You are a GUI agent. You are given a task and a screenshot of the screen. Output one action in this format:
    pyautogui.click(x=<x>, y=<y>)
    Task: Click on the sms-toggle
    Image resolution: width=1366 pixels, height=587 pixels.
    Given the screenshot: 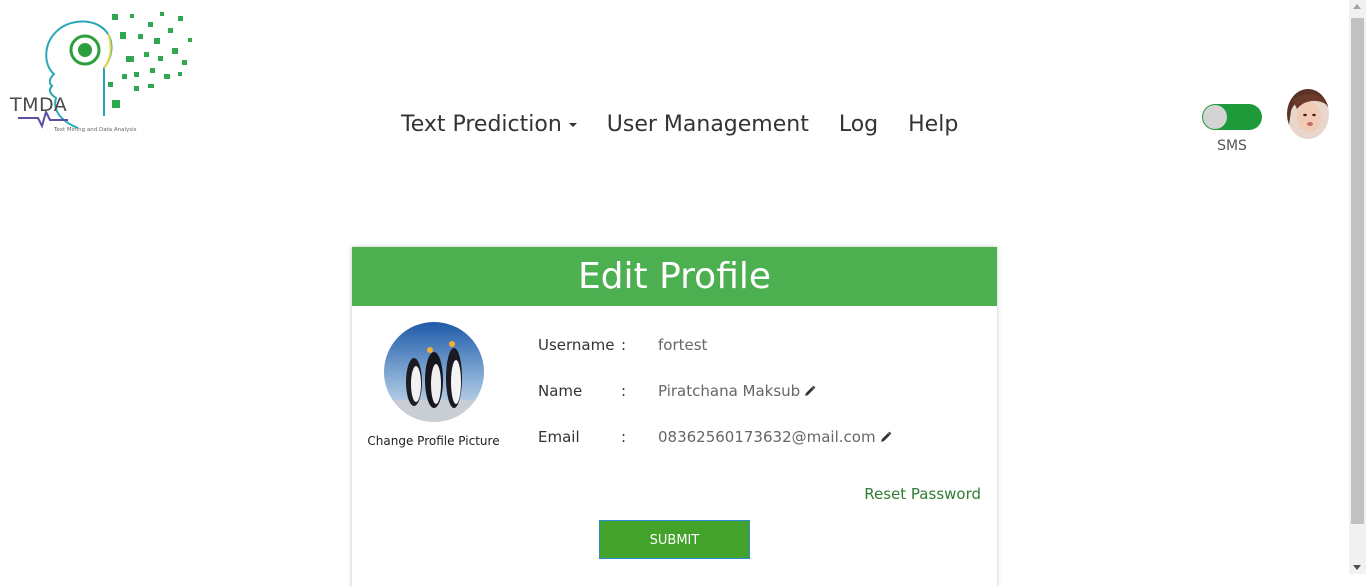 What is the action you would take?
    pyautogui.click(x=1232, y=117)
    